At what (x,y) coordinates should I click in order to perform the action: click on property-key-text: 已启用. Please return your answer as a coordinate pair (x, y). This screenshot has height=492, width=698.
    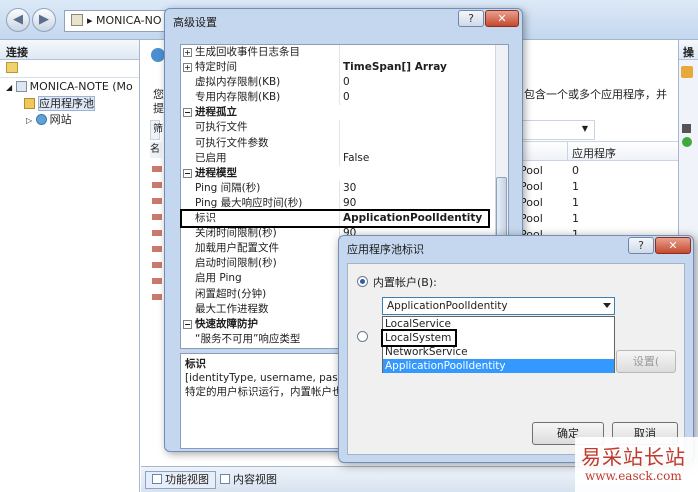
    Looking at the image, I should click on (211, 157).